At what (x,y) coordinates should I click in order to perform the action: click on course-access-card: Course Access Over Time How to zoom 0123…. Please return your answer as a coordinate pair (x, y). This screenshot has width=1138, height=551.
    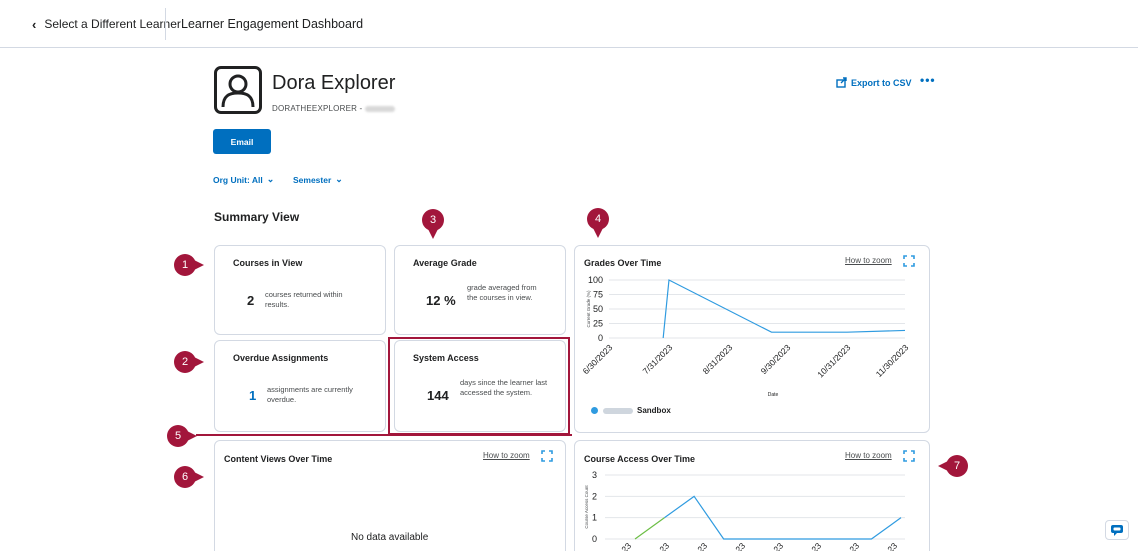
    Looking at the image, I should click on (752, 495).